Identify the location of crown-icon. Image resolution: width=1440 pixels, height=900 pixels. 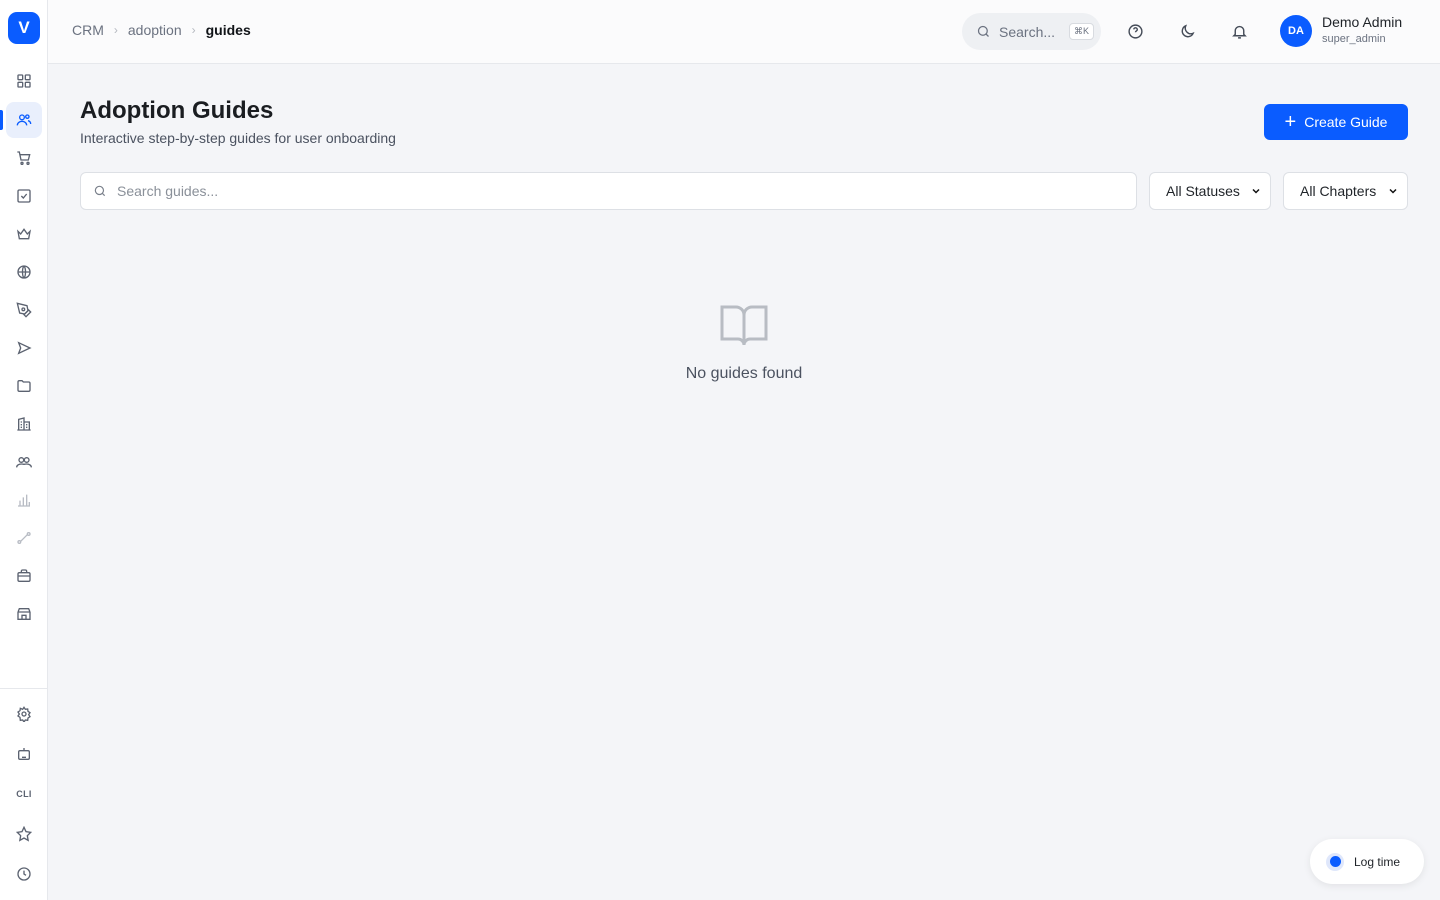
(24, 234).